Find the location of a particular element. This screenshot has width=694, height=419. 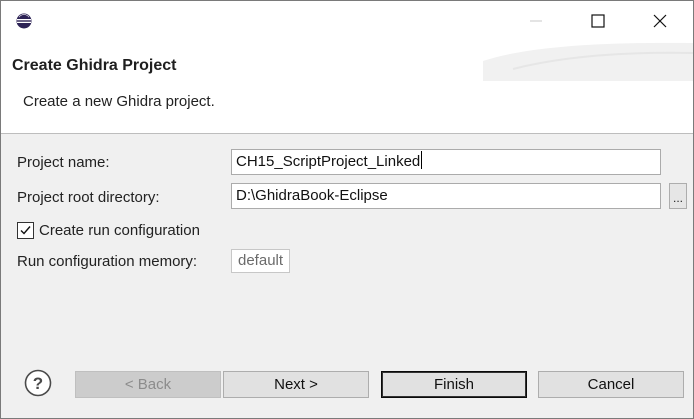

finish-button: Finish is located at coordinates (454, 384).